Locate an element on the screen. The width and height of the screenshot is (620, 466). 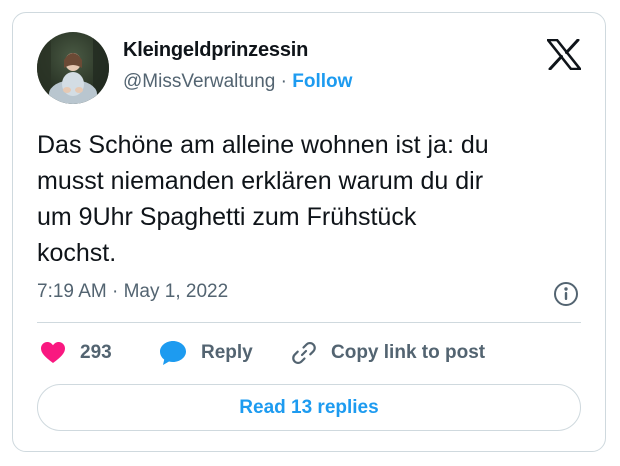
info-icon is located at coordinates (566, 294).